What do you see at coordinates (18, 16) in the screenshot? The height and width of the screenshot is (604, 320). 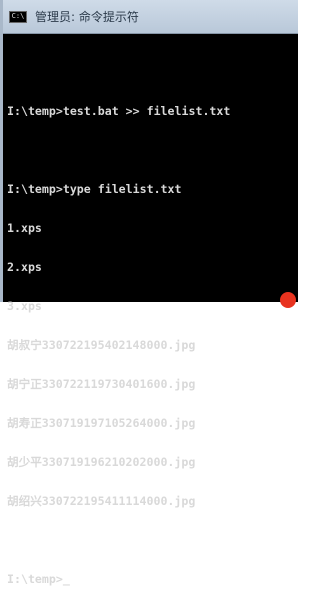 I see `cmd-icon: C:\` at bounding box center [18, 16].